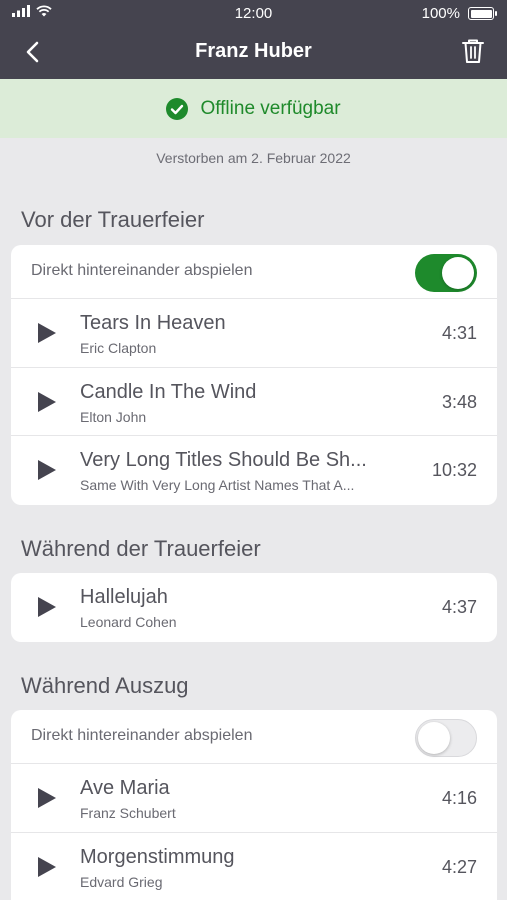 This screenshot has height=900, width=507. What do you see at coordinates (177, 108) in the screenshot?
I see `check-circle-icon` at bounding box center [177, 108].